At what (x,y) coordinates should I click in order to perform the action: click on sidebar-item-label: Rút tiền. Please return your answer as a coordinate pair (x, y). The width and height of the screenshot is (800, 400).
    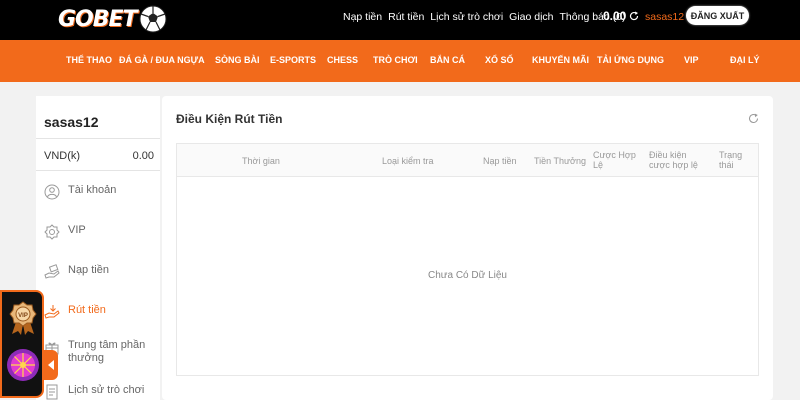
    Looking at the image, I should click on (87, 310).